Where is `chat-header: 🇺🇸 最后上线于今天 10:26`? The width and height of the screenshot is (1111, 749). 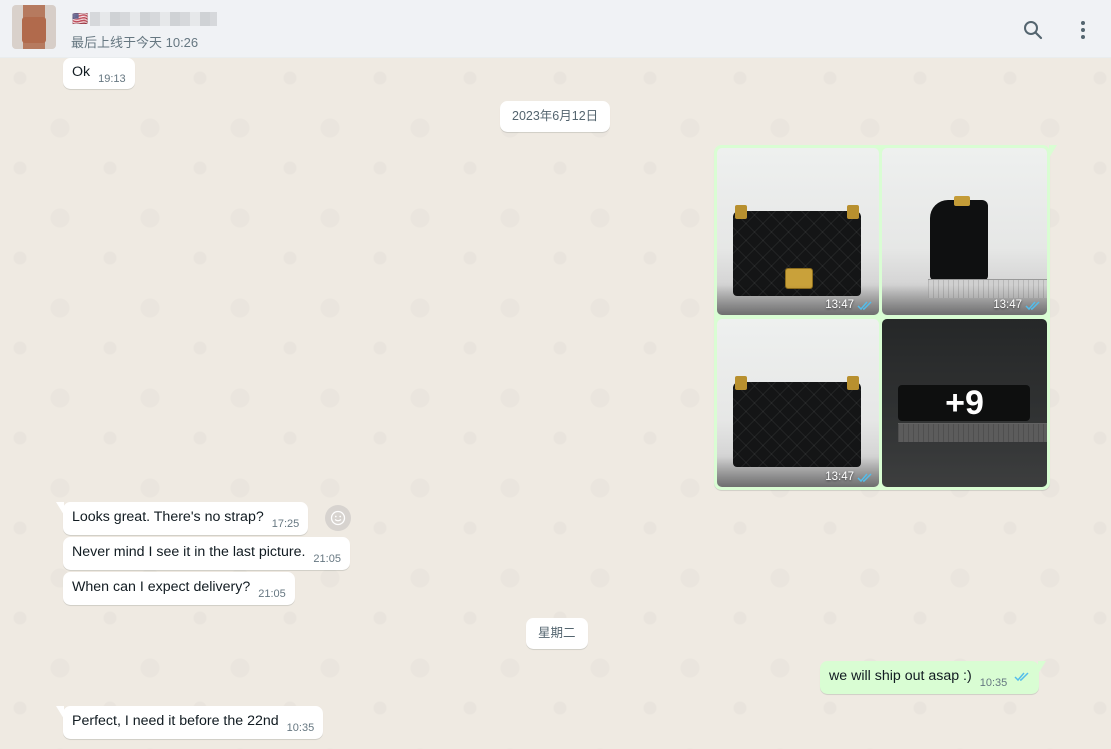
chat-header: 🇺🇸 最后上线于今天 10:26 is located at coordinates (555, 29).